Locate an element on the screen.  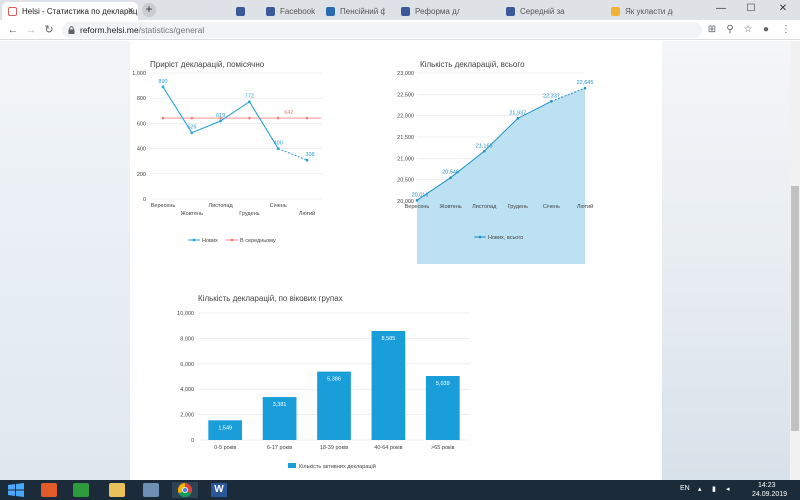
age-bar-value-label: 5,039 is located at coordinates (443, 384).